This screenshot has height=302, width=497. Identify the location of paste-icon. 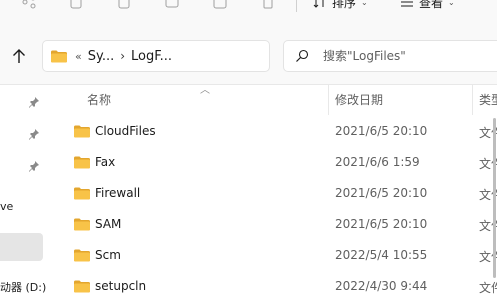
(124, 5).